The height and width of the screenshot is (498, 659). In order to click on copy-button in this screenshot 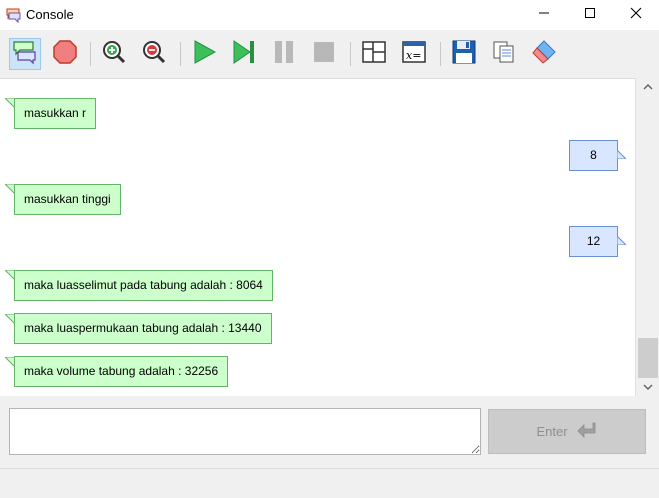, I will do `click(504, 54)`.